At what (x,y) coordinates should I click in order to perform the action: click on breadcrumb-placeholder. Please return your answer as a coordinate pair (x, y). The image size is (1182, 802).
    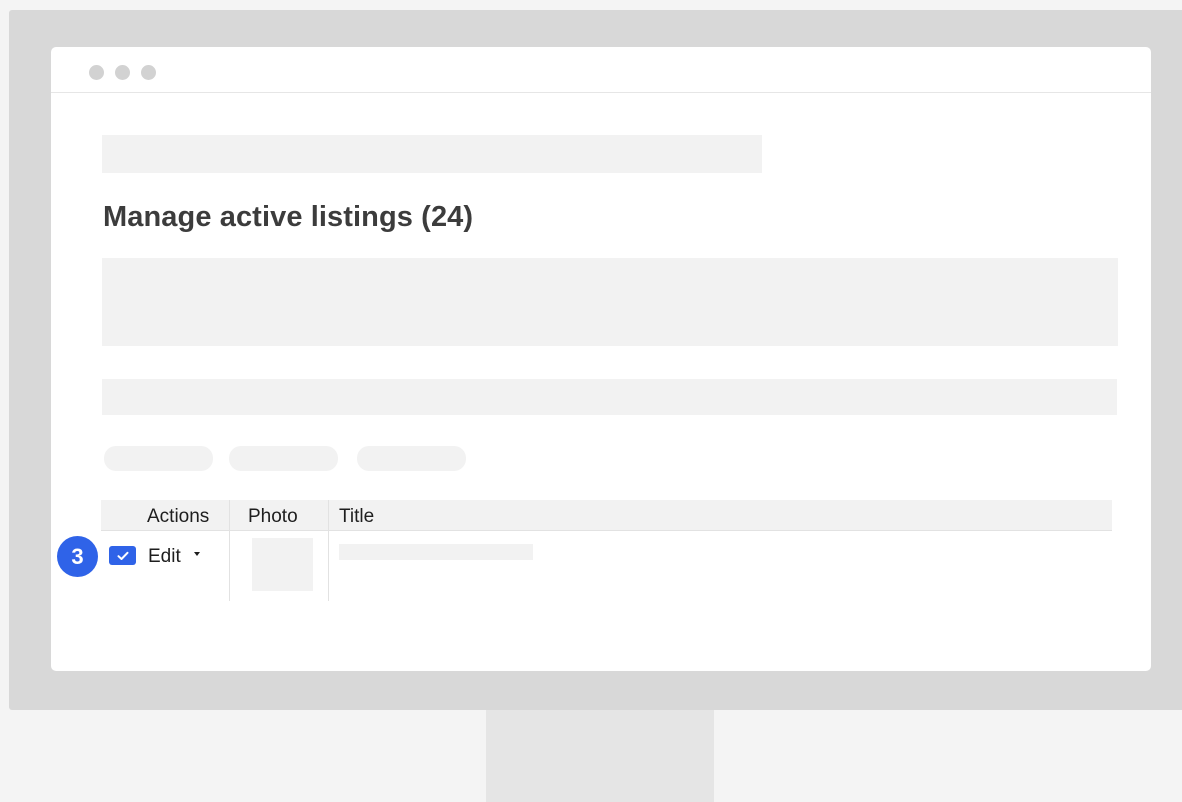
    Looking at the image, I should click on (432, 154).